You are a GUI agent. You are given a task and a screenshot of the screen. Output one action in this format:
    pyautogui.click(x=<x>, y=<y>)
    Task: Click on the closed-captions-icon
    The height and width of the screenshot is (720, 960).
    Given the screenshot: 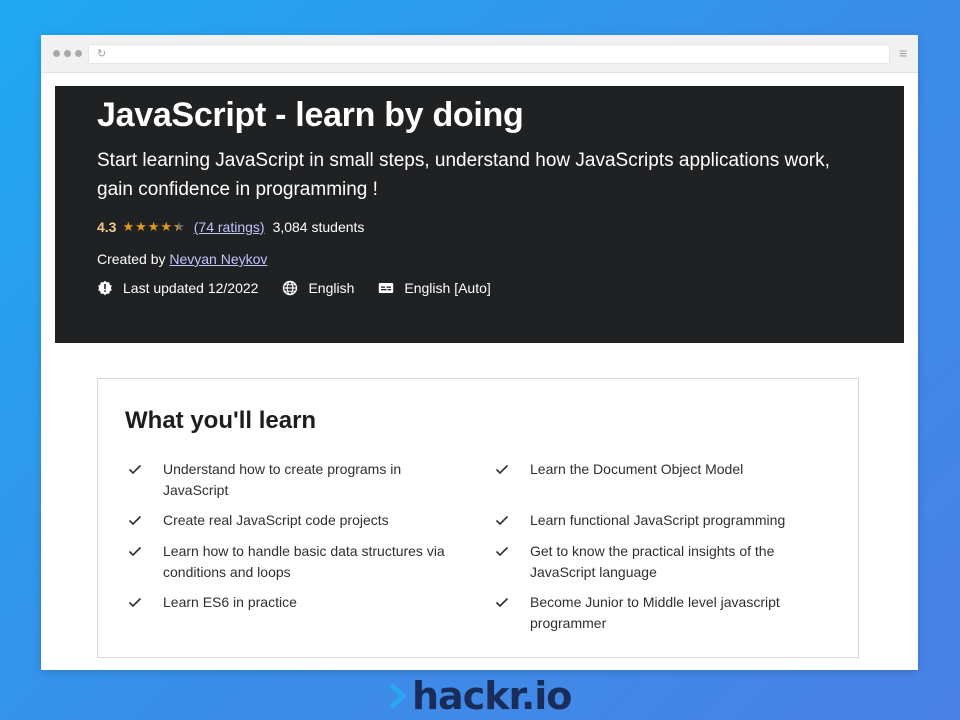 What is the action you would take?
    pyautogui.click(x=386, y=288)
    